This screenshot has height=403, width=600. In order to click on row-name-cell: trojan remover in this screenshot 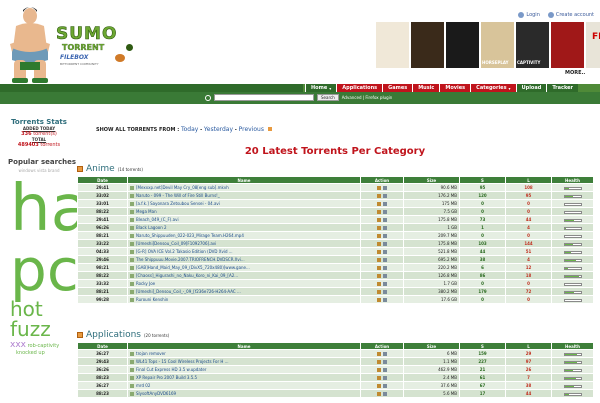, I will do `click(244, 353)`.